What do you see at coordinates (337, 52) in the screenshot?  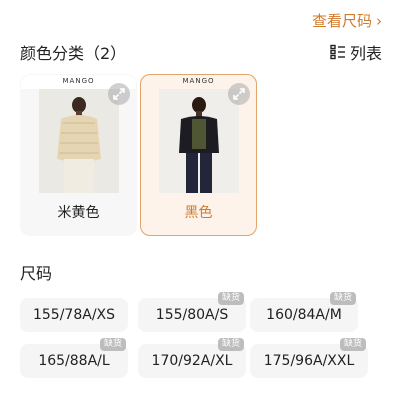 I see `list-icon` at bounding box center [337, 52].